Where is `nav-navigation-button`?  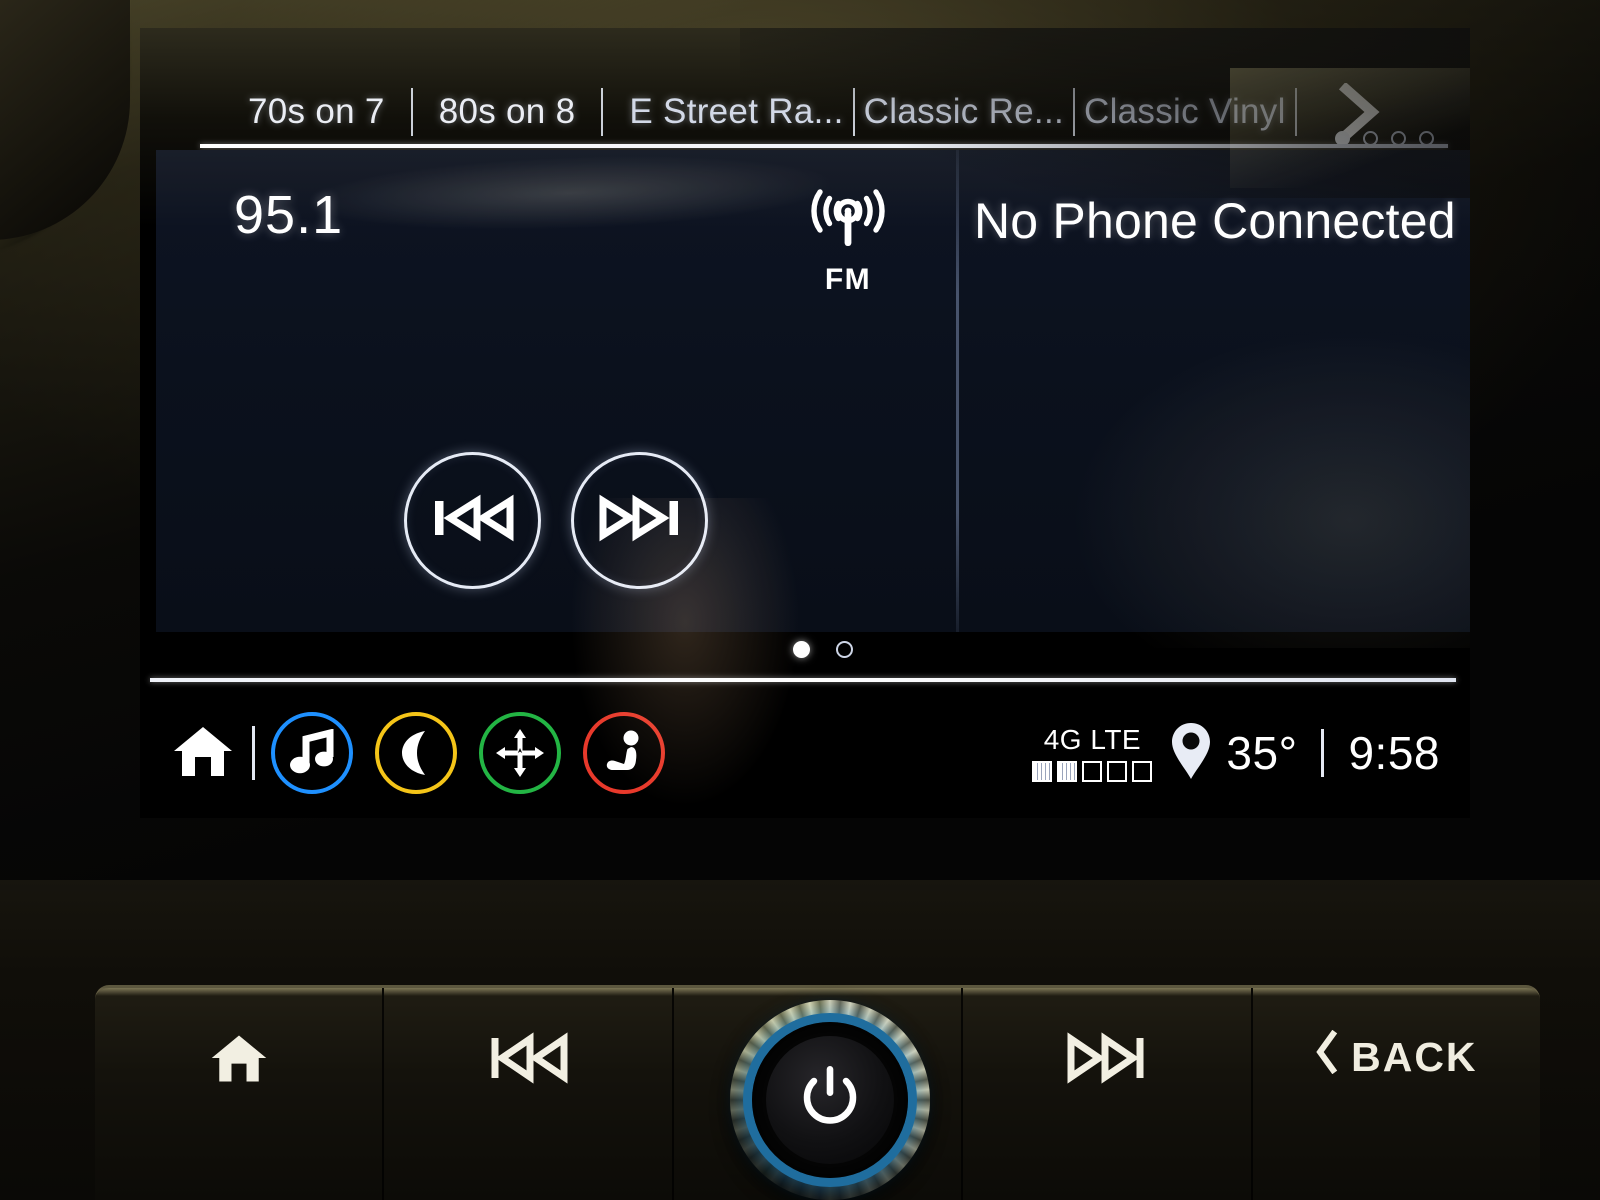
nav-navigation-button is located at coordinates (520, 753).